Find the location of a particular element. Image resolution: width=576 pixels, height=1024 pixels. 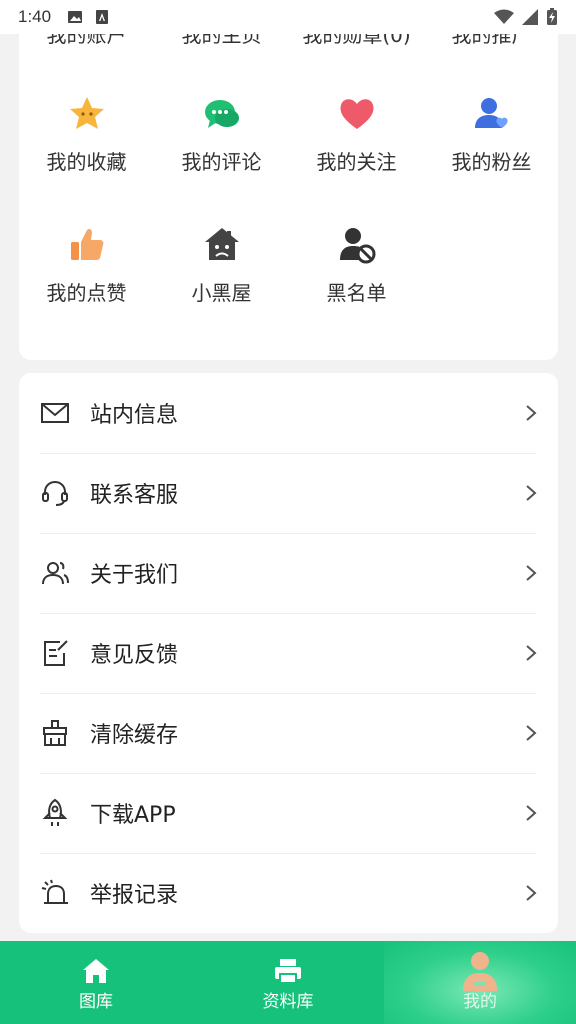

fans-icon is located at coordinates (491, 113).